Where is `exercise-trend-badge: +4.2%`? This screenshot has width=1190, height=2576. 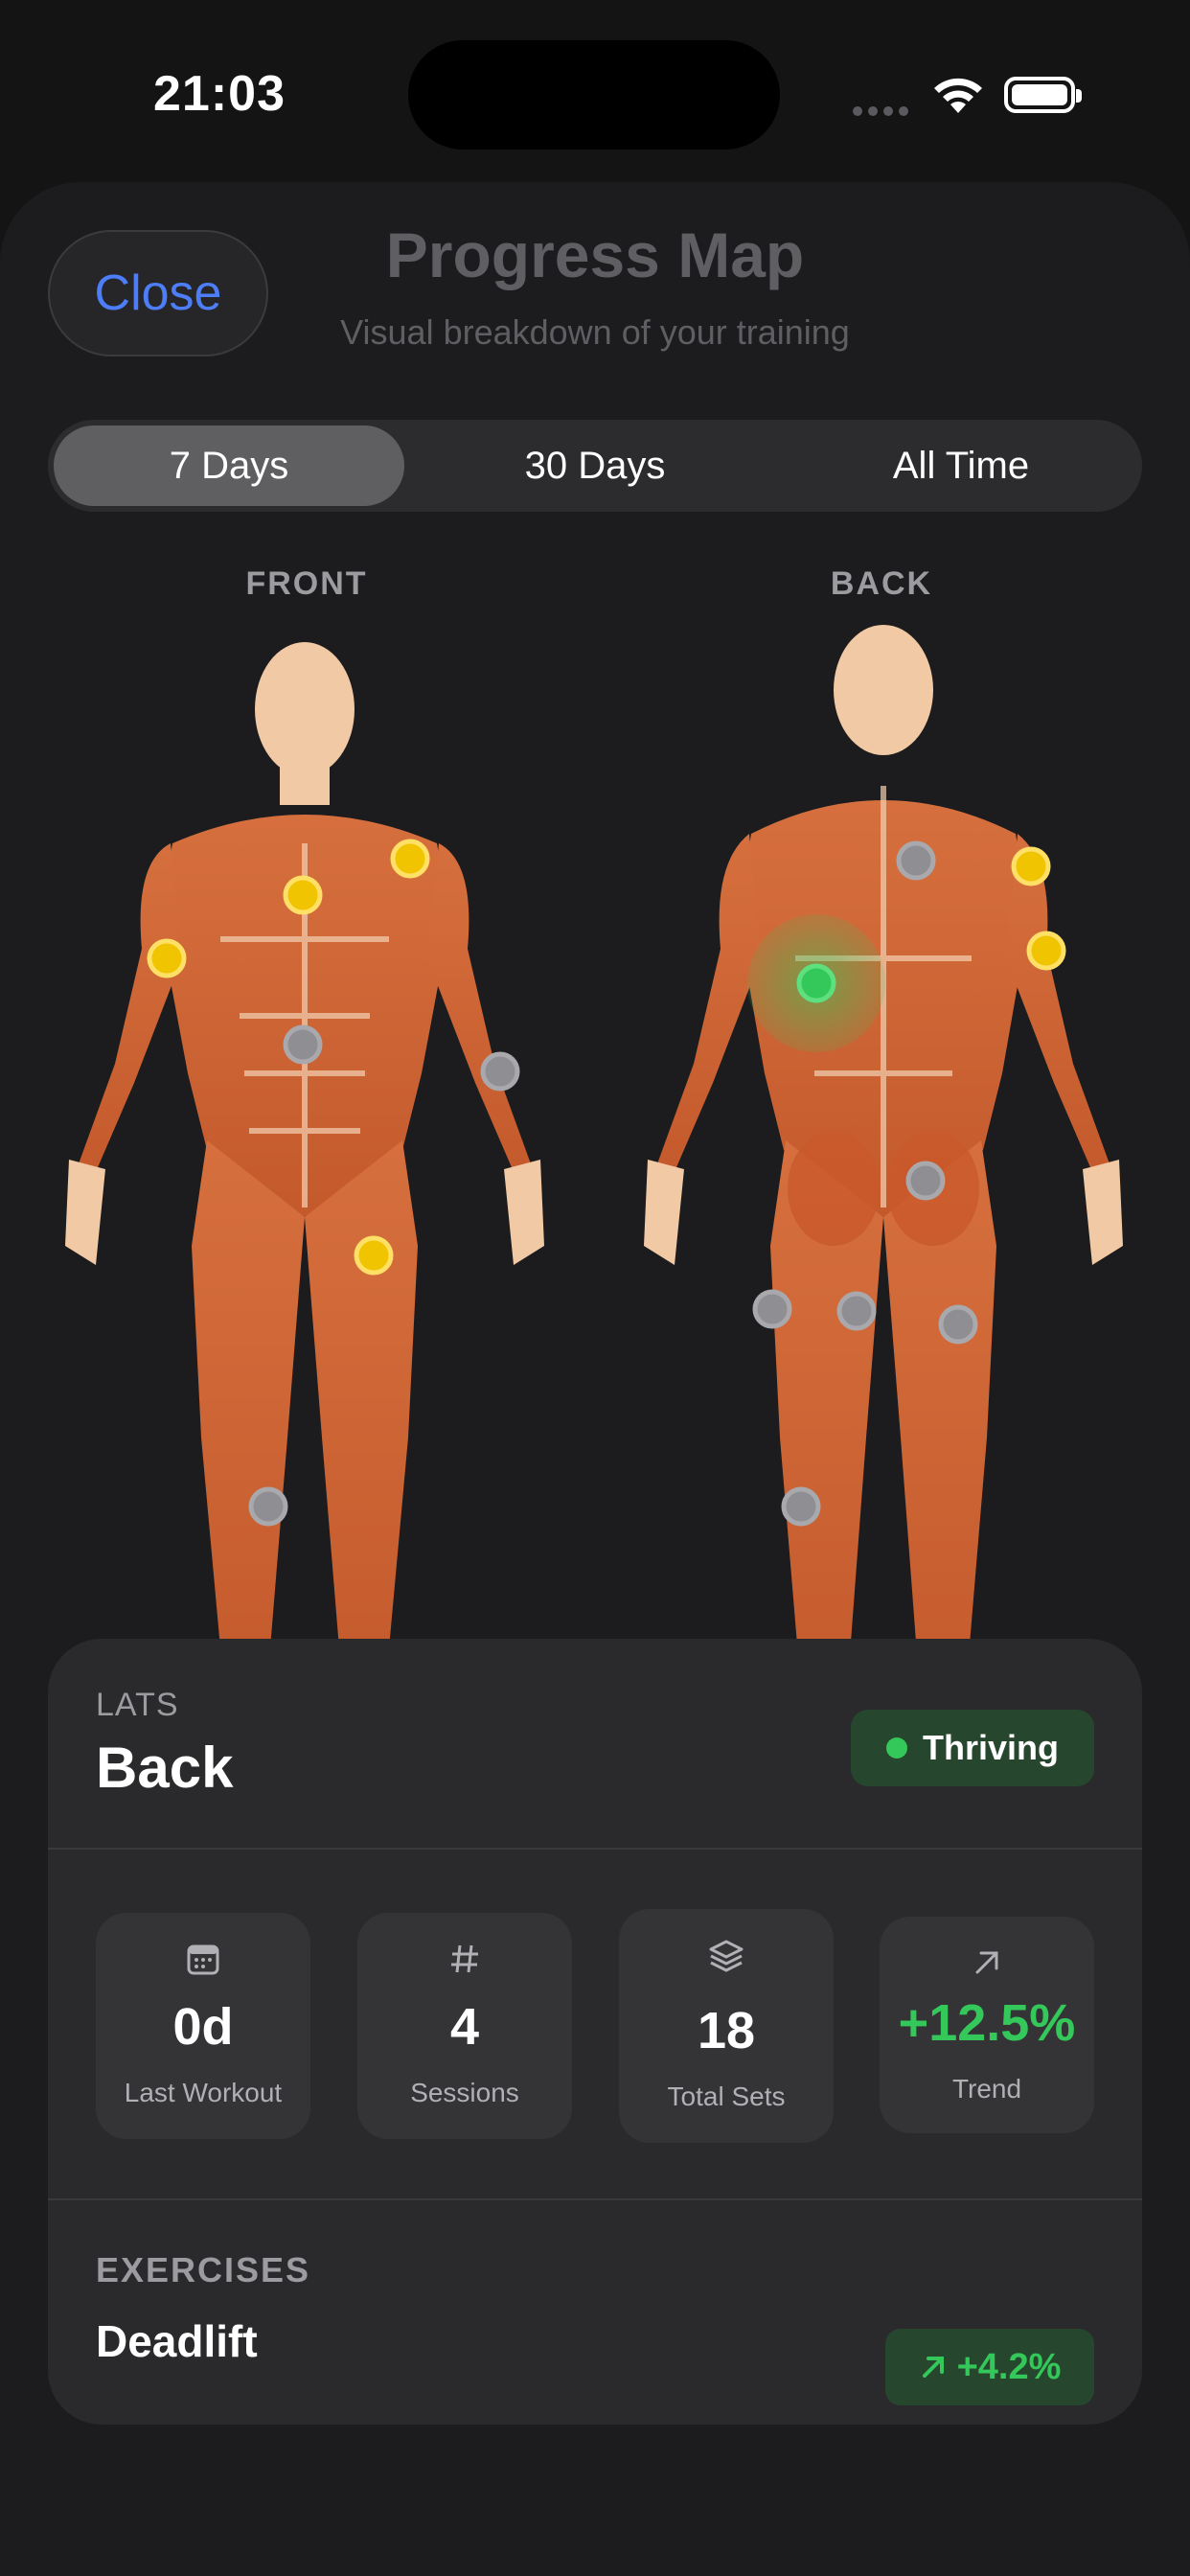 exercise-trend-badge: +4.2% is located at coordinates (989, 2367).